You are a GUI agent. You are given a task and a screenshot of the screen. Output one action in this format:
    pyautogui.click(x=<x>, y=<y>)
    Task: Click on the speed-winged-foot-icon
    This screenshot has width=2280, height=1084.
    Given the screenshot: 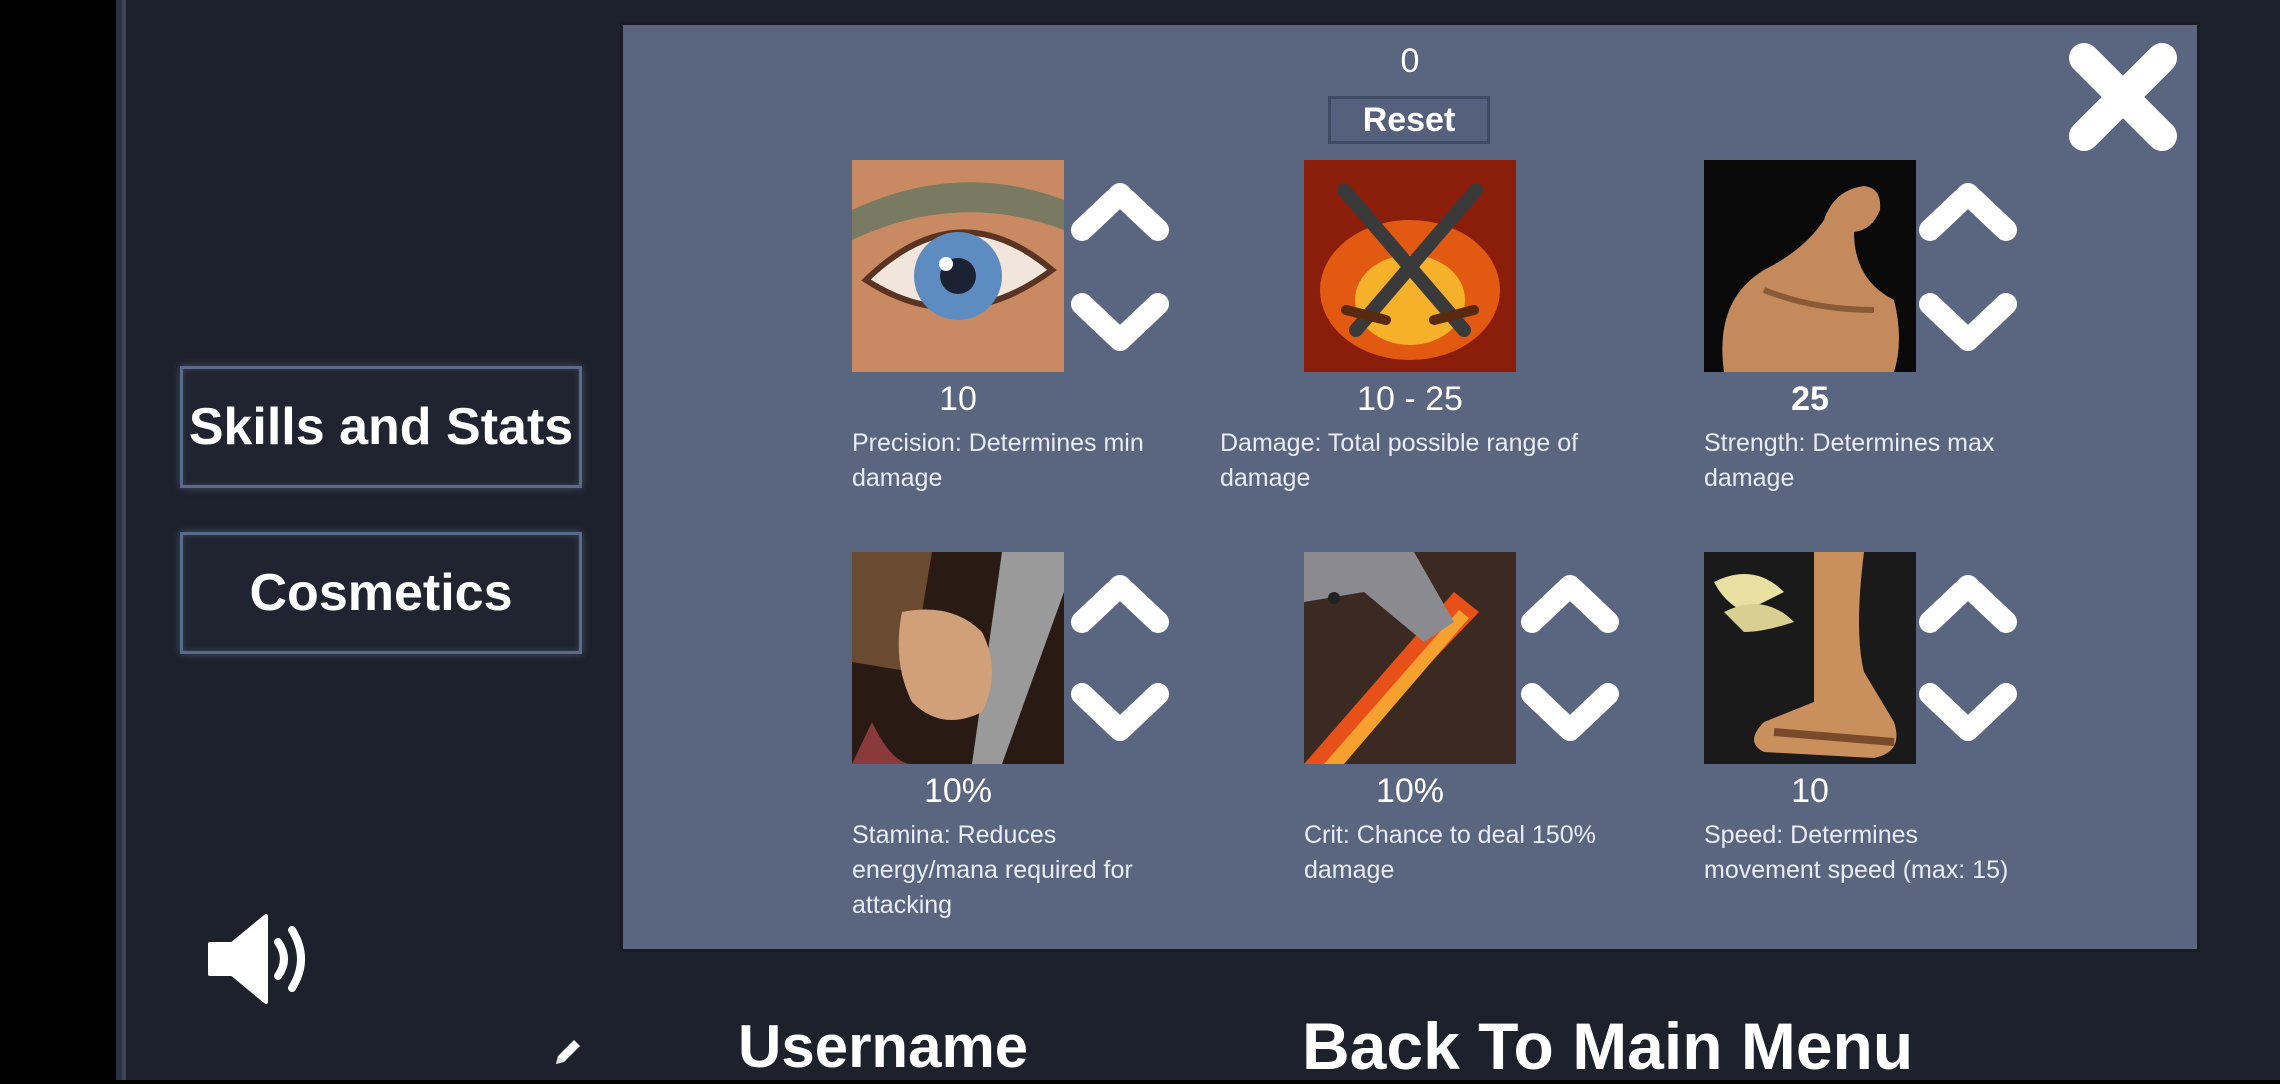 What is the action you would take?
    pyautogui.click(x=1810, y=658)
    